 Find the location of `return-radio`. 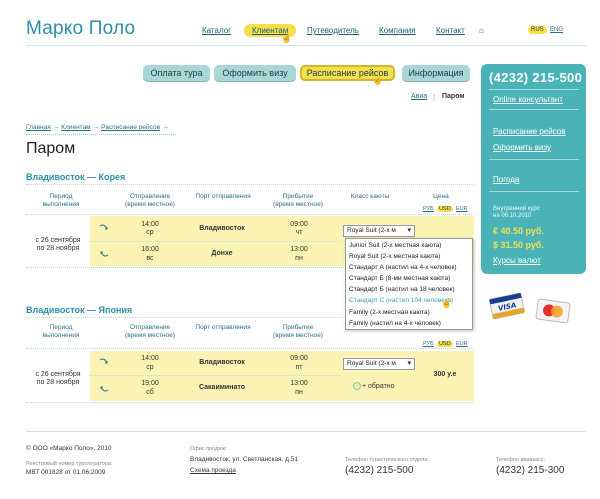

return-radio is located at coordinates (357, 386).